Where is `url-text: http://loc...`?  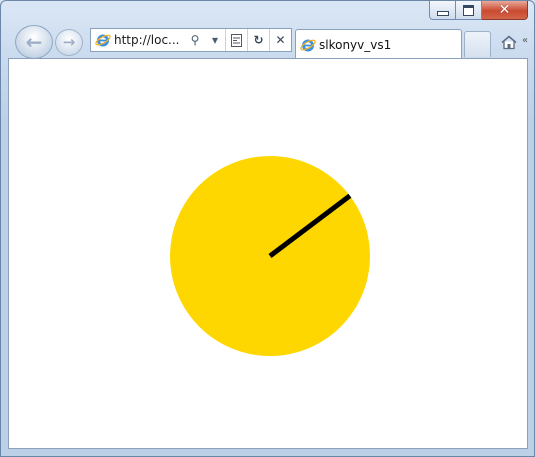
url-text: http://loc... is located at coordinates (146, 40).